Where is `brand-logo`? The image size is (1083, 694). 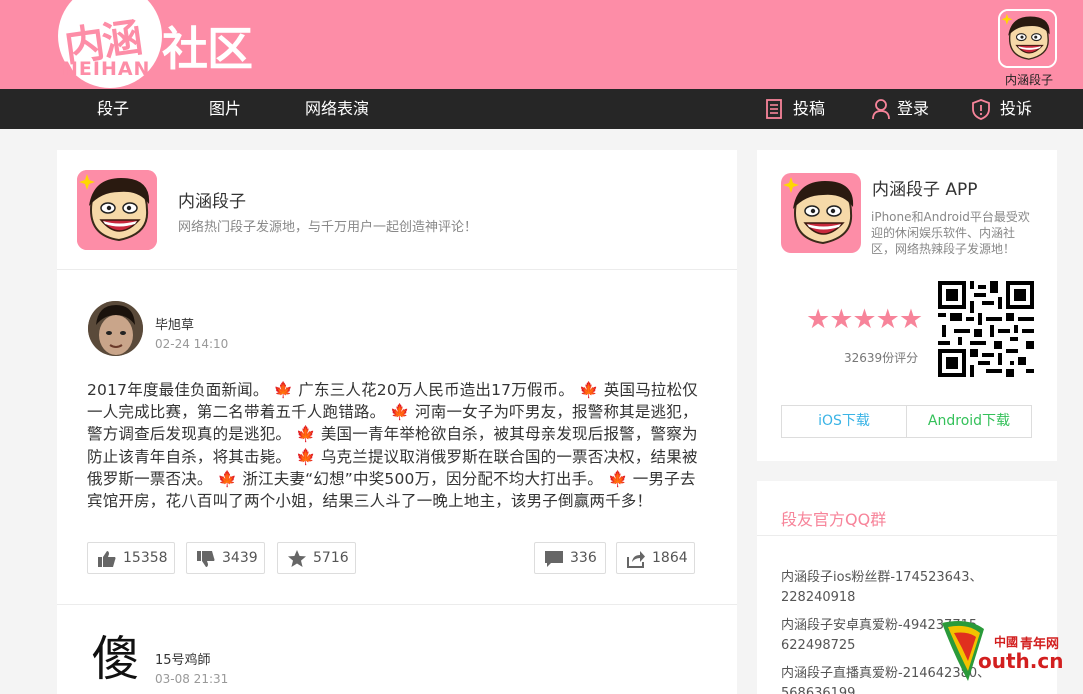 brand-logo is located at coordinates (117, 210).